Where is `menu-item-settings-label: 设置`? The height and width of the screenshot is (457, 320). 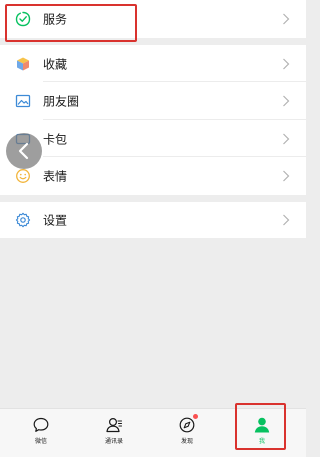
menu-item-settings-label: 设置 is located at coordinates (55, 220).